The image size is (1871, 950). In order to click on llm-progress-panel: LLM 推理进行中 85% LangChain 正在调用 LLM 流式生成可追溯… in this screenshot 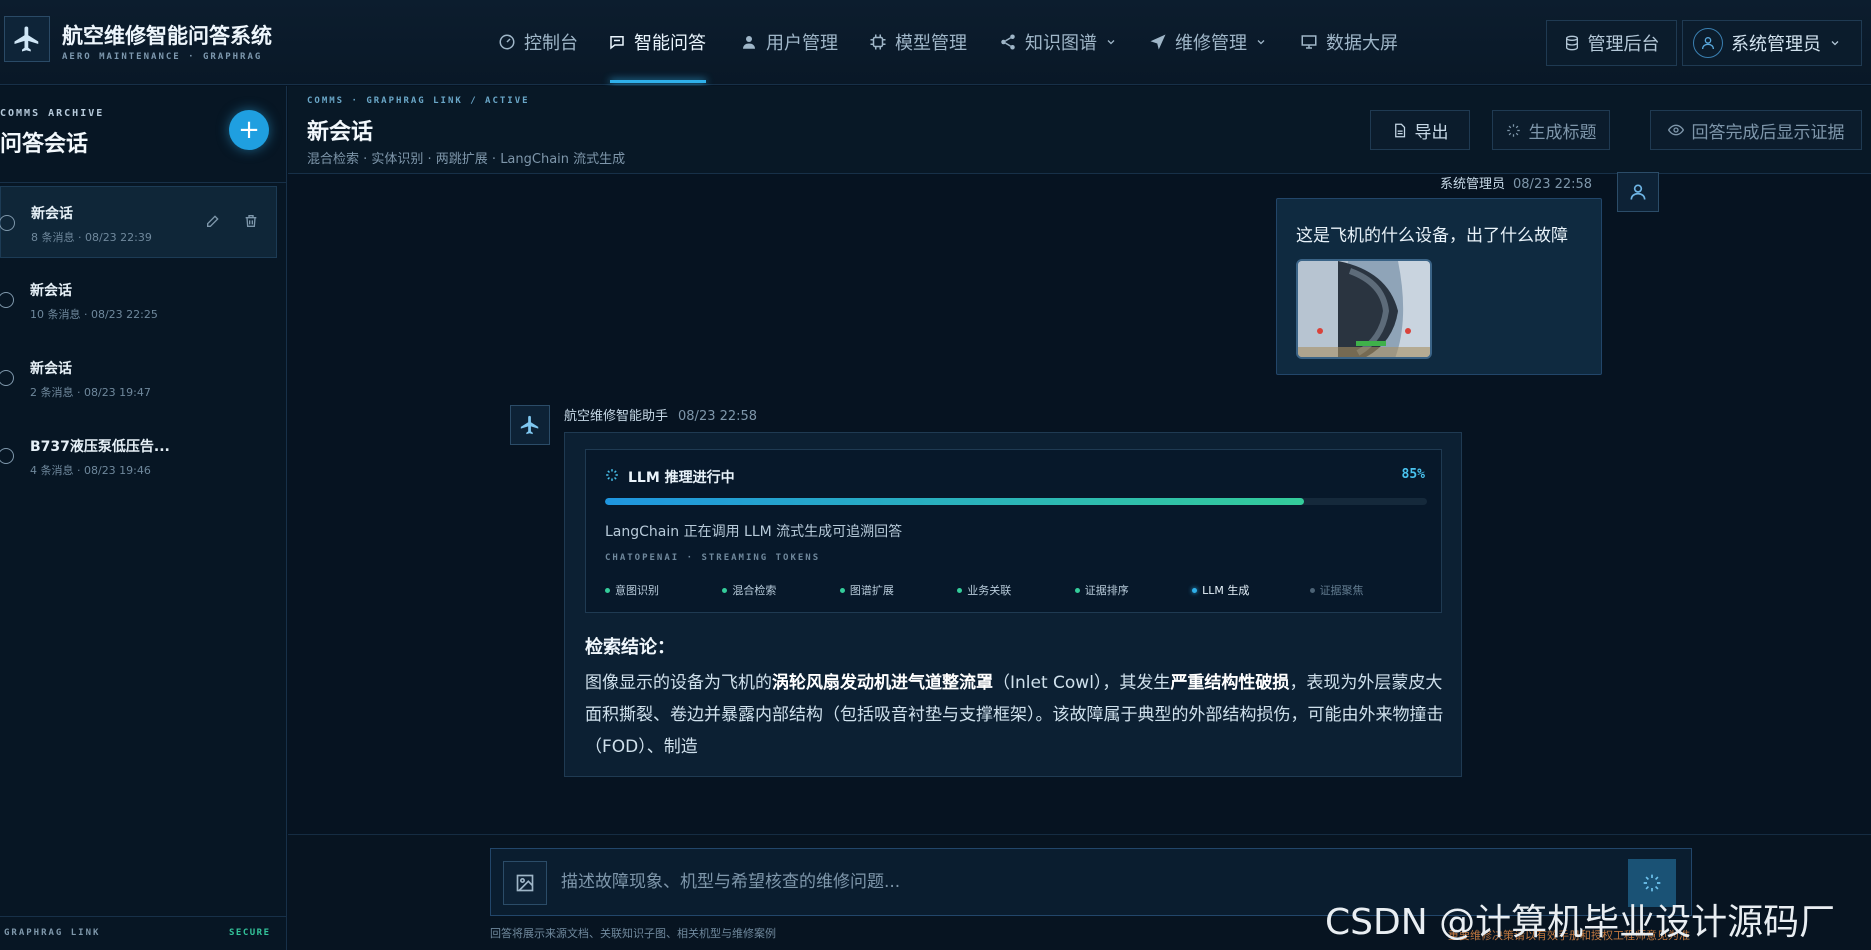, I will do `click(1013, 531)`.